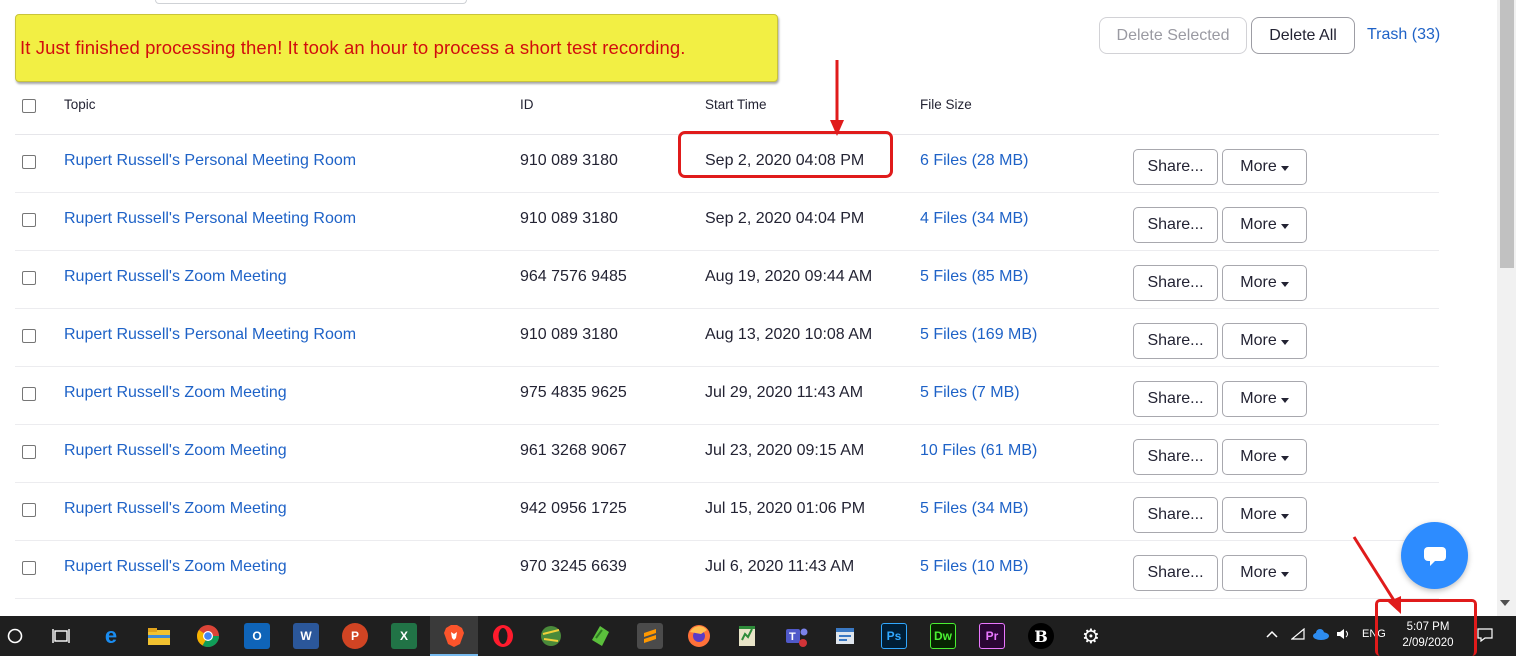  Describe the element at coordinates (404, 636) in the screenshot. I see `excel-icon: X` at that location.